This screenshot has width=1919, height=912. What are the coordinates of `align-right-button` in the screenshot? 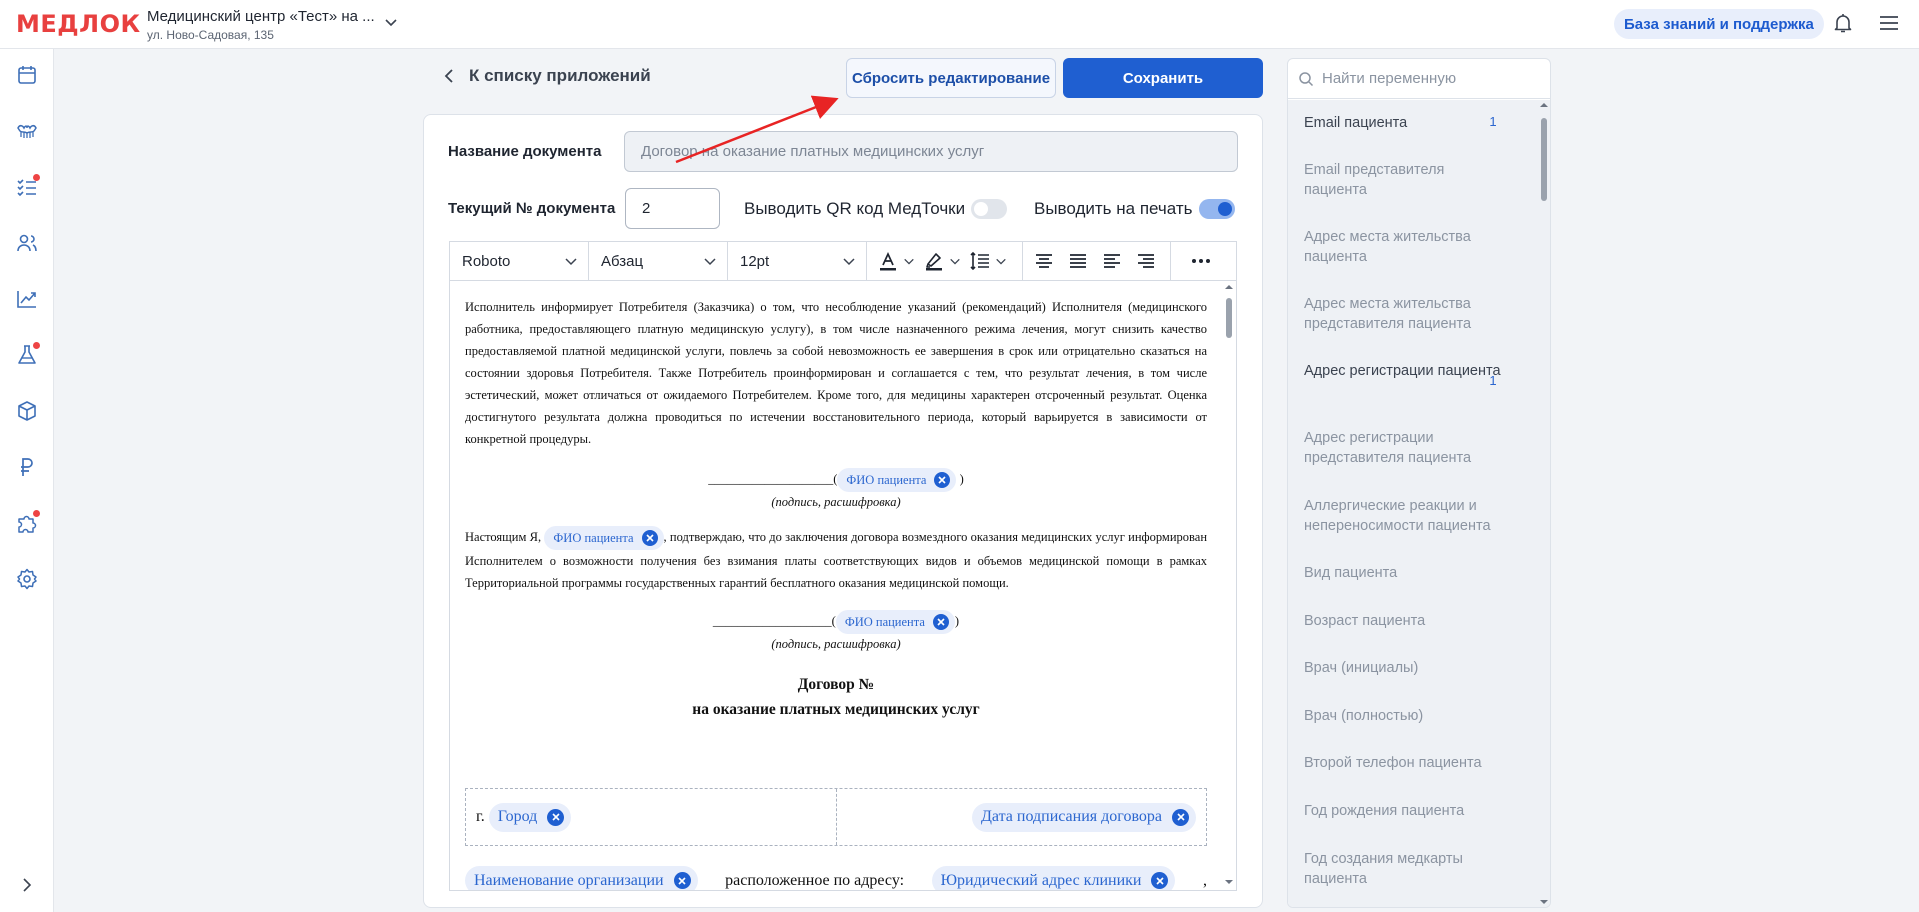 It's located at (1146, 261).